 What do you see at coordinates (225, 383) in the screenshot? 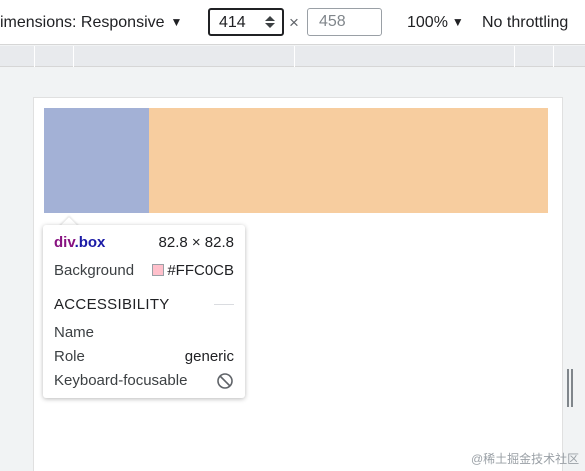
I see `not-allowed-icon` at bounding box center [225, 383].